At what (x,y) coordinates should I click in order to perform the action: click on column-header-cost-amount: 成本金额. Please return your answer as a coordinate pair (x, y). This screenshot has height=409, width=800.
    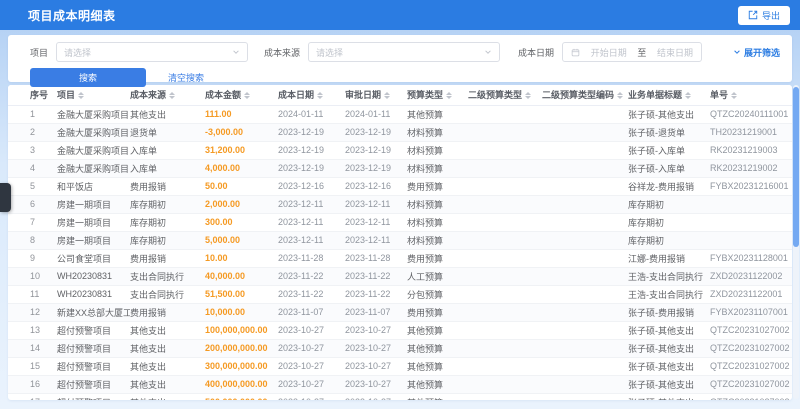
    Looking at the image, I should click on (241, 95).